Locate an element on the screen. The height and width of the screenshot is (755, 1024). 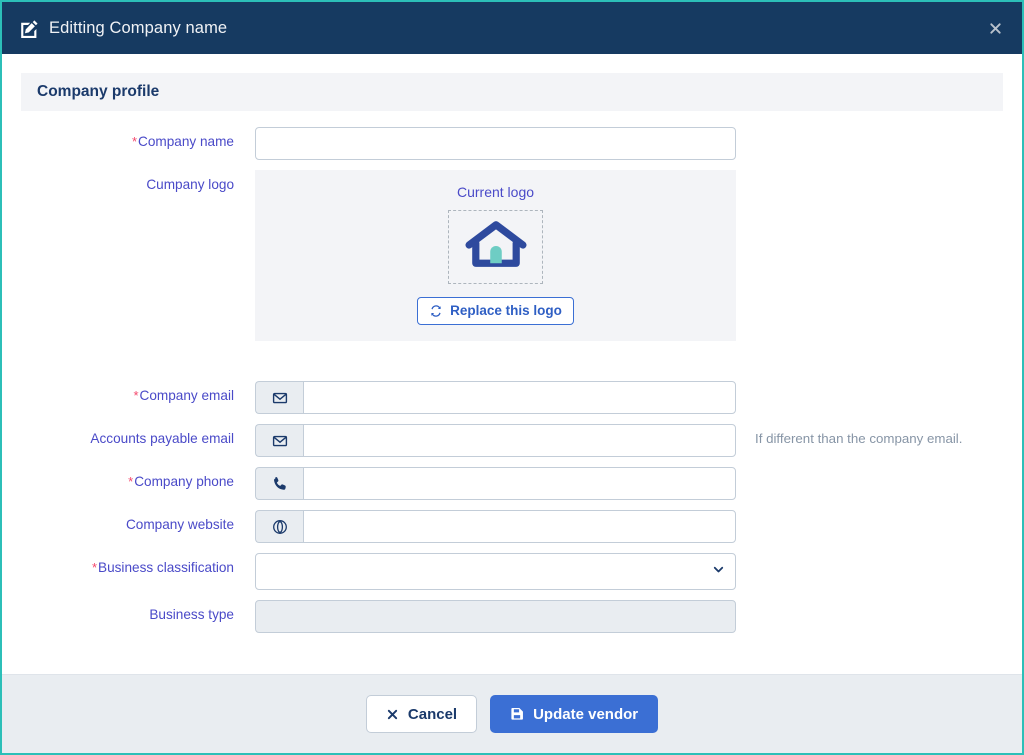
label-company-phone: *Company phone is located at coordinates (138, 479).